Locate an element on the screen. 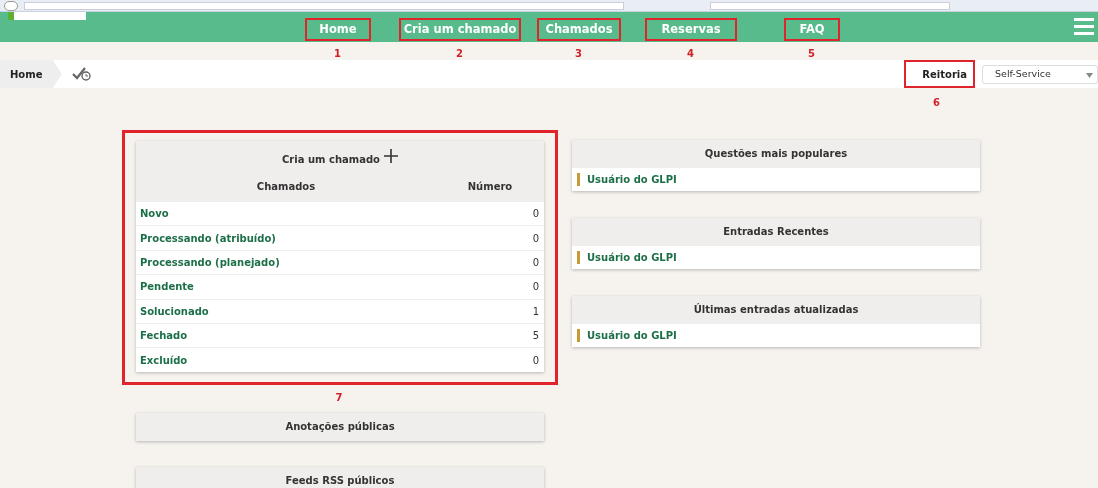  caret-icon is located at coordinates (1089, 75).